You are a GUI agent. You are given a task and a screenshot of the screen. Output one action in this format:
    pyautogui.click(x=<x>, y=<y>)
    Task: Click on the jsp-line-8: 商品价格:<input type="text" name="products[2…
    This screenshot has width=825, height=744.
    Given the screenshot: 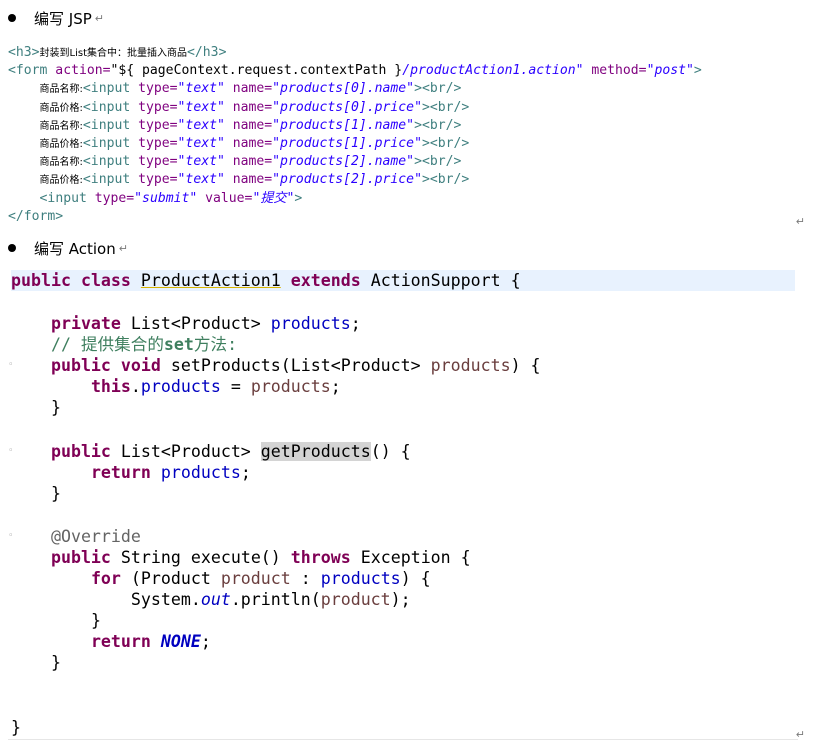 What is the action you would take?
    pyautogui.click(x=254, y=180)
    